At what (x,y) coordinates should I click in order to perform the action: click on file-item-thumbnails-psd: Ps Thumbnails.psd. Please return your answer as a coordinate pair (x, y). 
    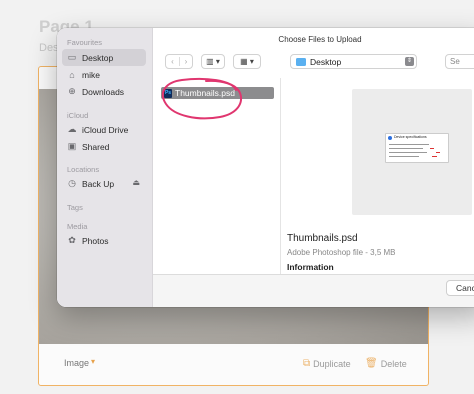
    Looking at the image, I should click on (217, 93).